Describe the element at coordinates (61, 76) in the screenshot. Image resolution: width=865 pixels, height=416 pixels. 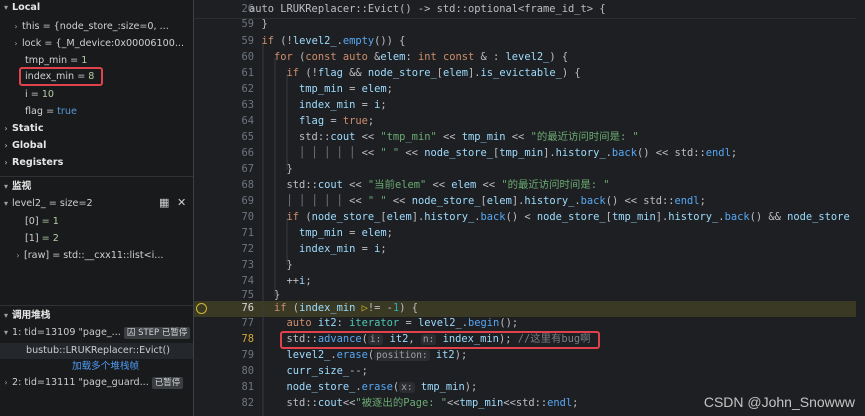
I see `highlight-box-index-min` at that location.